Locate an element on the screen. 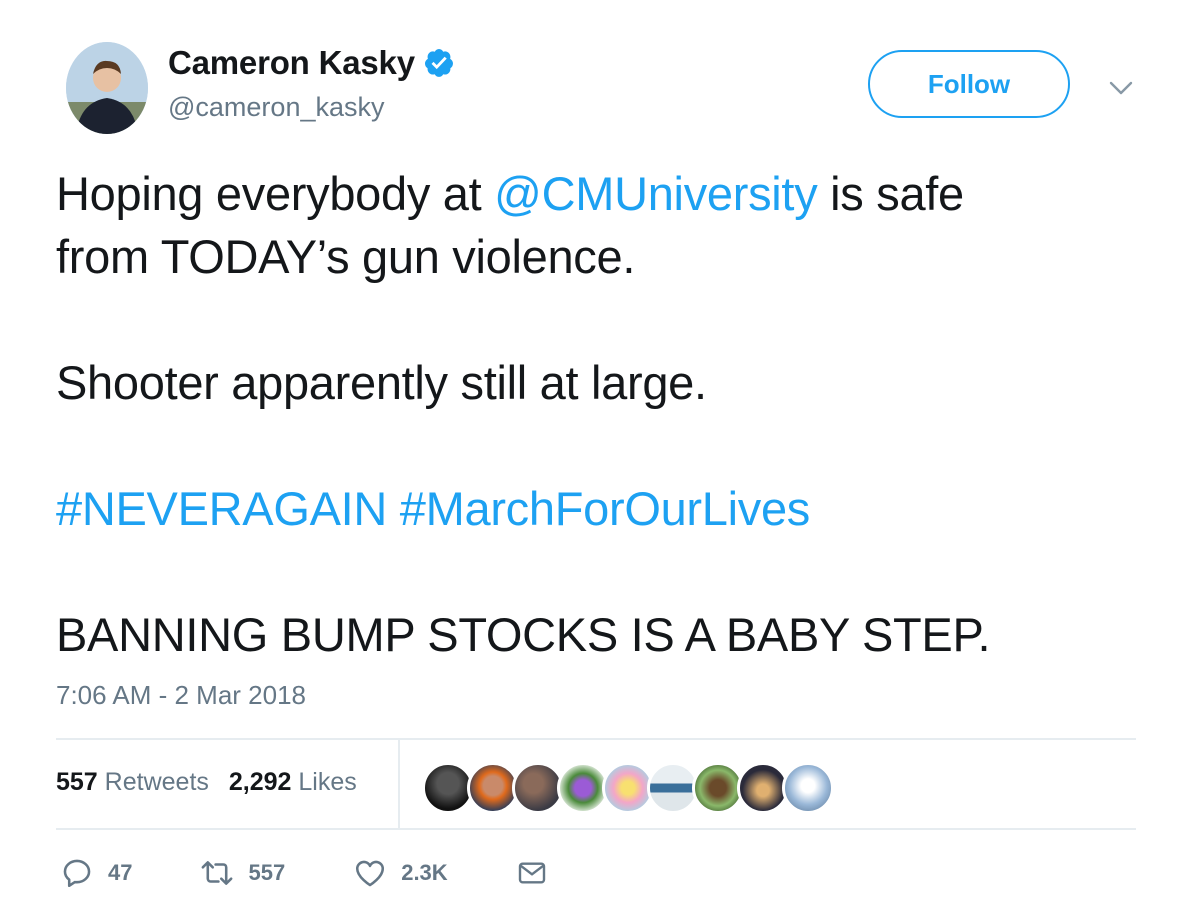 The width and height of the screenshot is (1200, 923). hashtag-link: #NEVERAGAIN is located at coordinates (221, 508).